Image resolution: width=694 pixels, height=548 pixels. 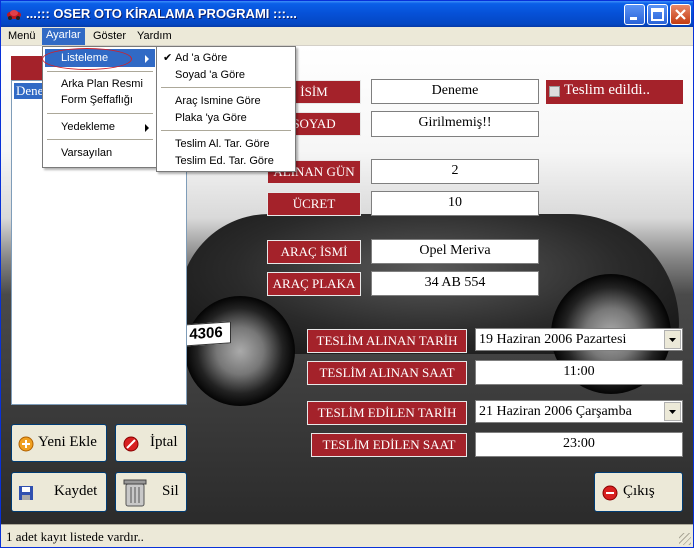 What do you see at coordinates (387, 413) in the screenshot?
I see `teslim-edilen-tarih-label: TESLİM EDİLEN TARİH` at bounding box center [387, 413].